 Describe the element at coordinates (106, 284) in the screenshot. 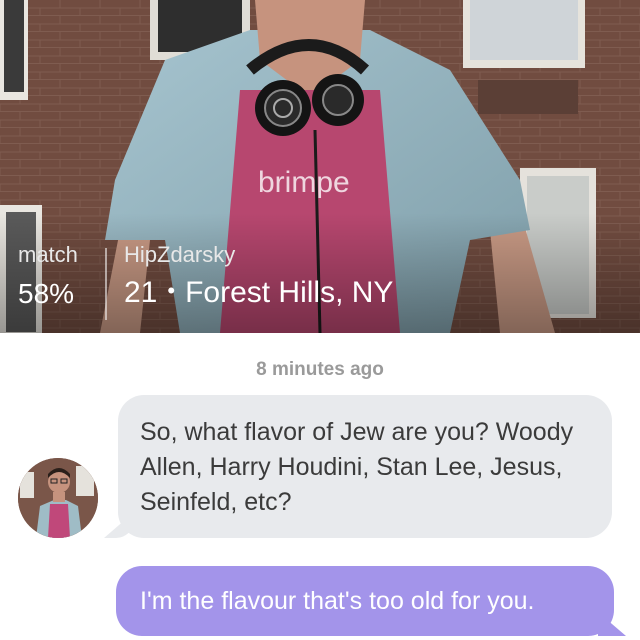

I see `info-divider` at that location.